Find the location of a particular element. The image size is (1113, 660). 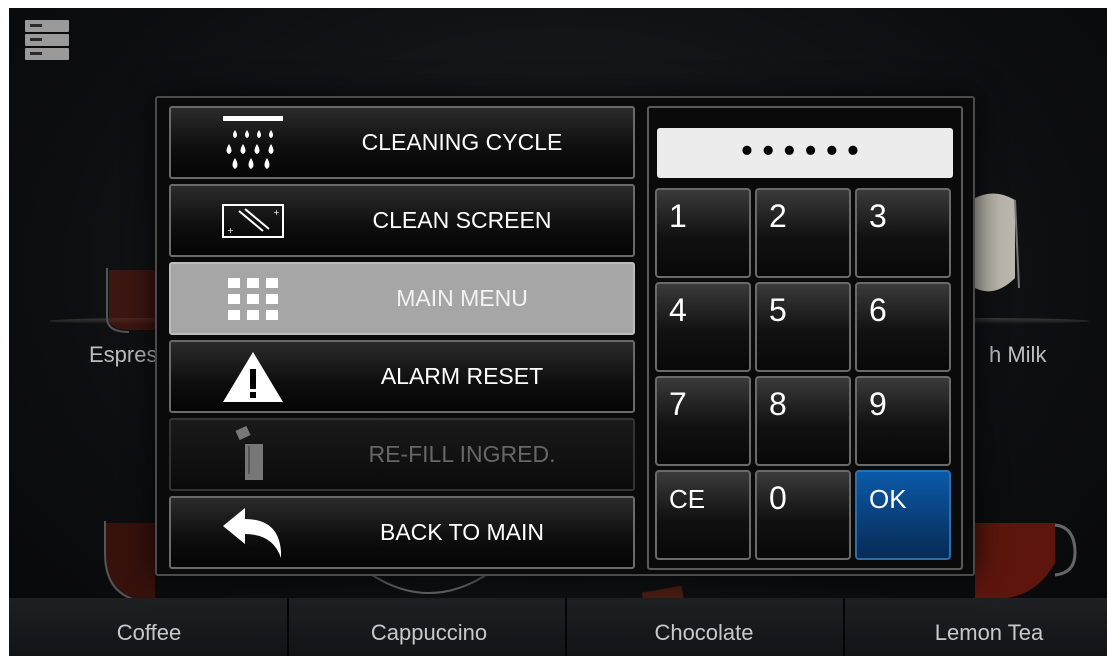

refill-ingredients-button: RE-FILL INGRED. is located at coordinates (402, 454).